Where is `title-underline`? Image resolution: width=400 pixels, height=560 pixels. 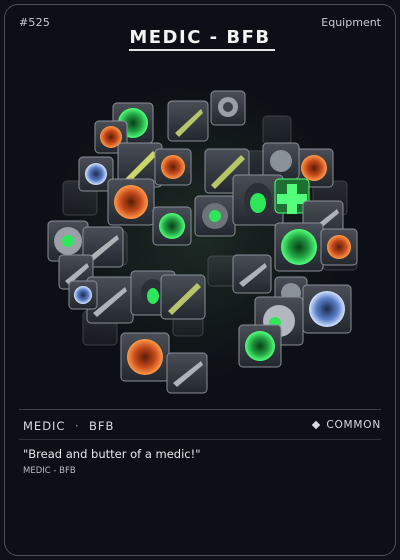
title-underline is located at coordinates (202, 50).